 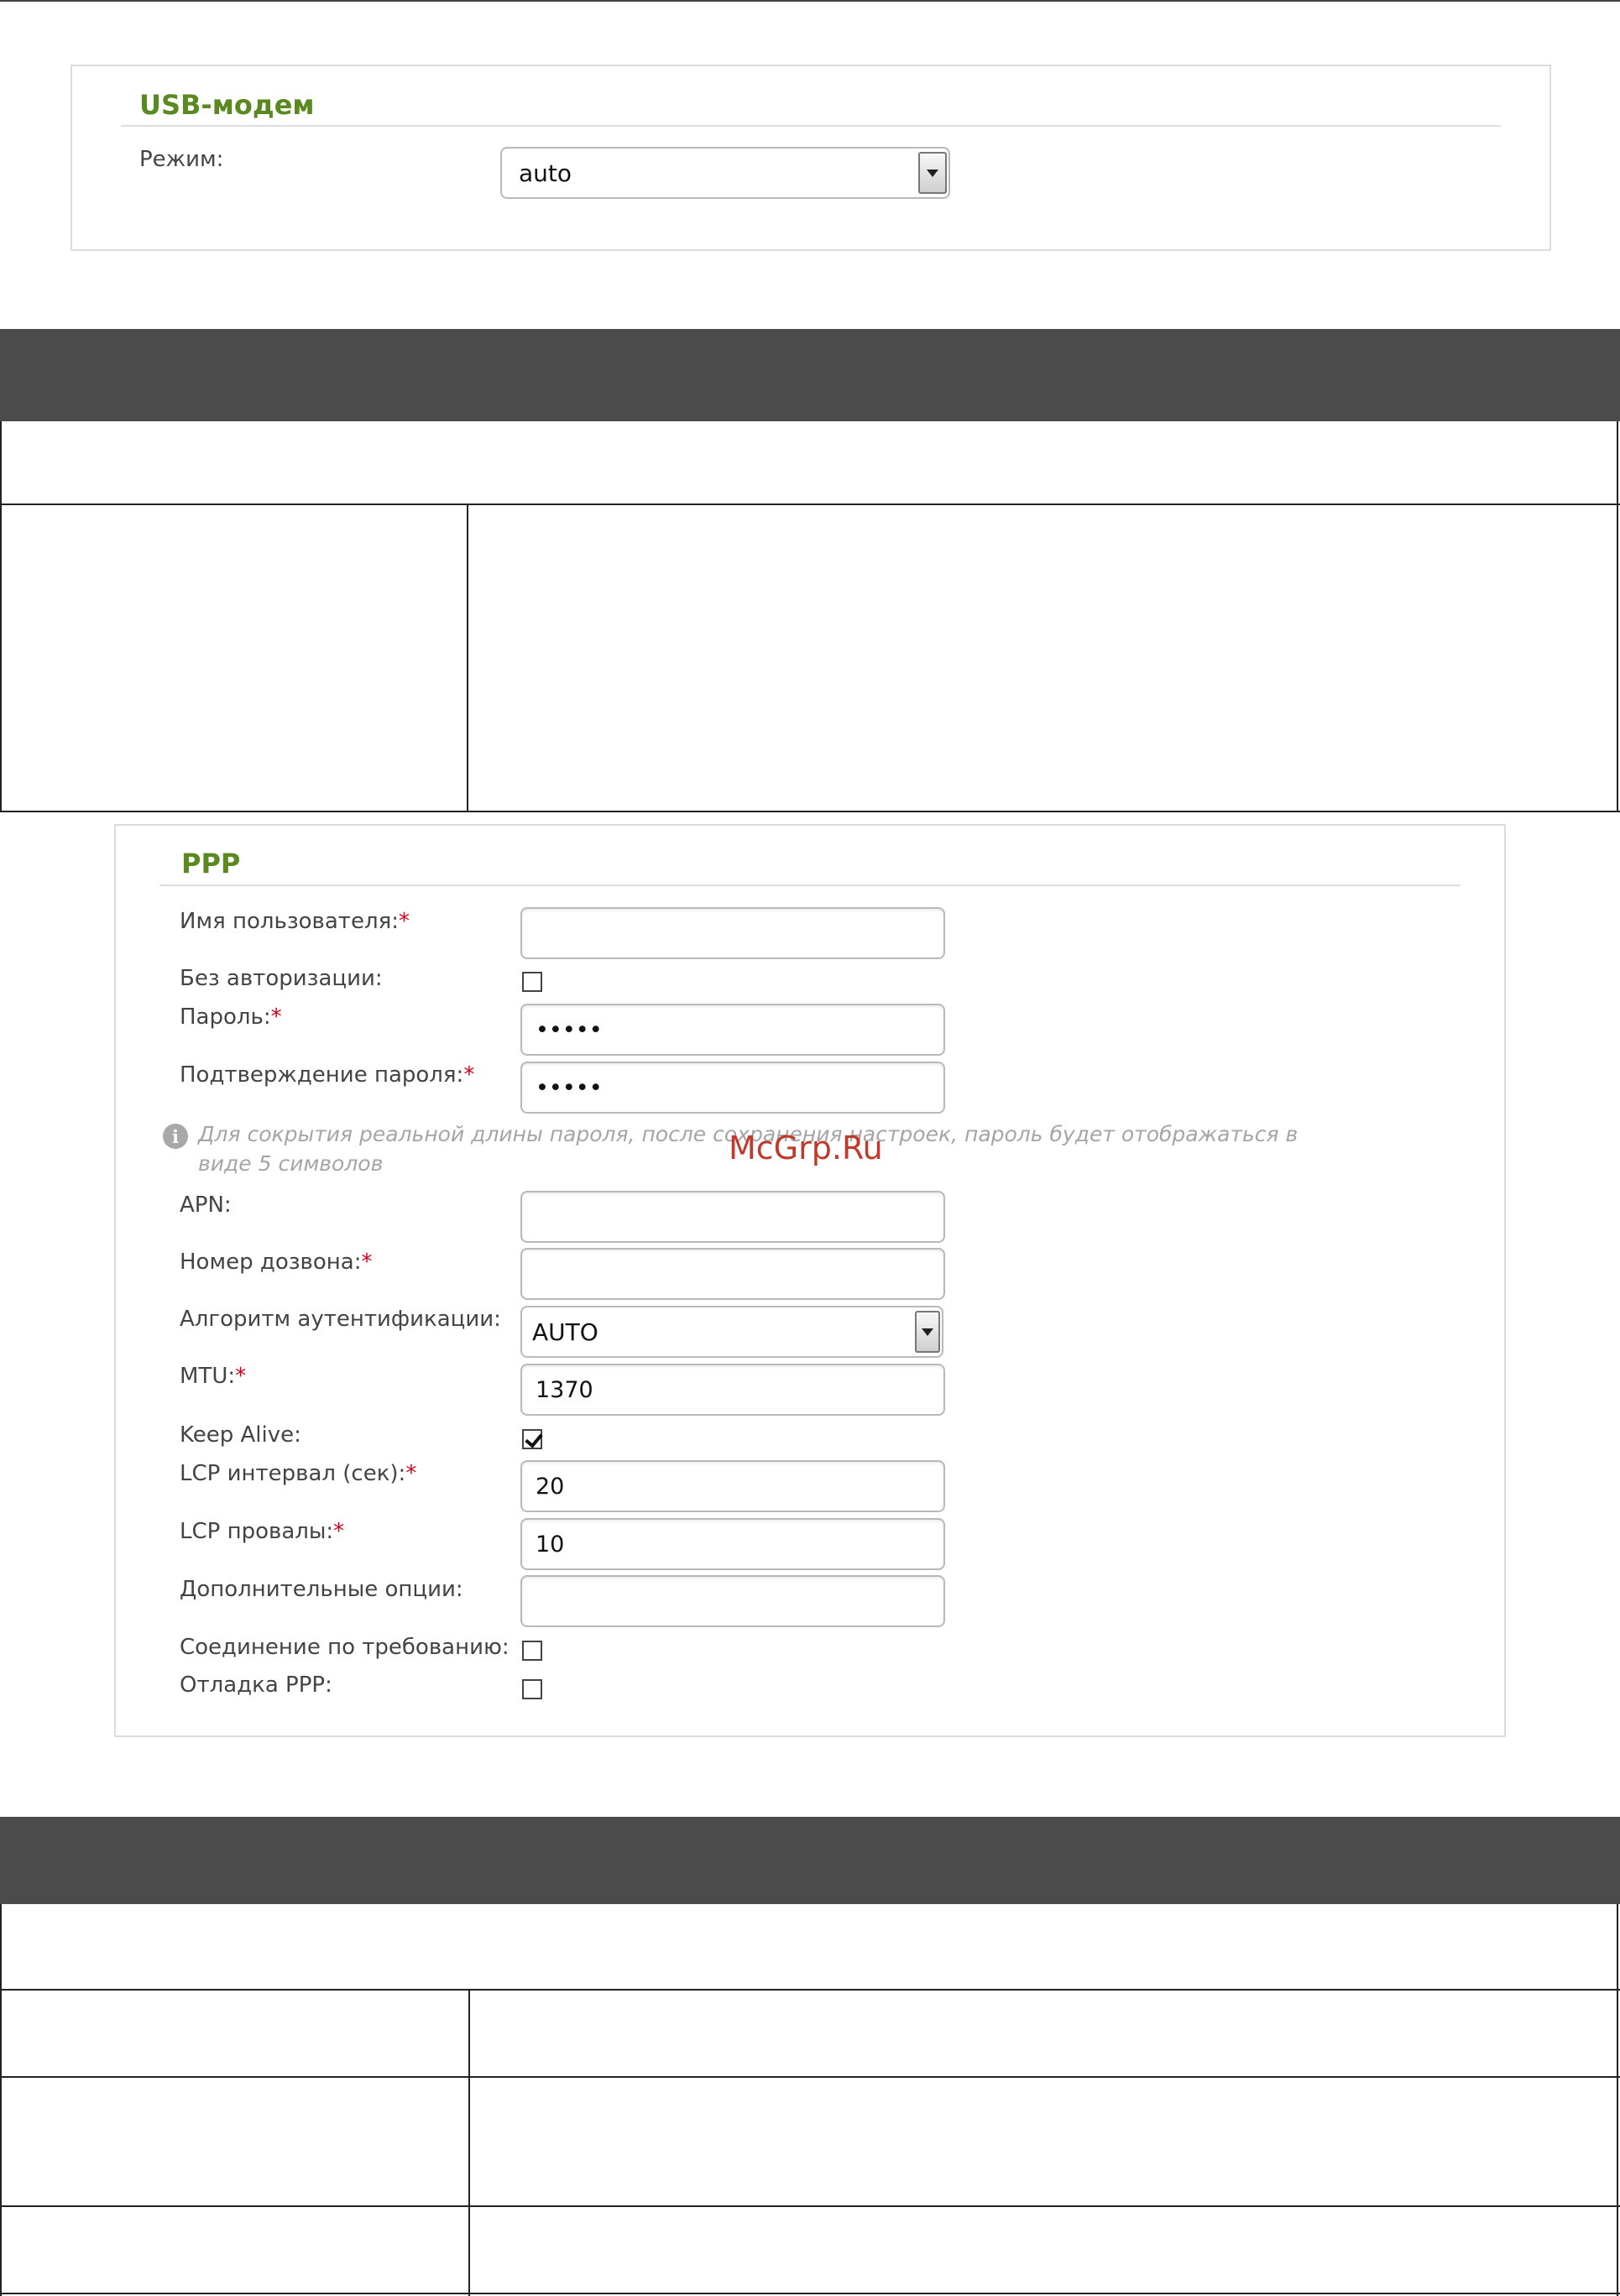 What do you see at coordinates (725, 173) in the screenshot?
I see `mode-select: auto` at bounding box center [725, 173].